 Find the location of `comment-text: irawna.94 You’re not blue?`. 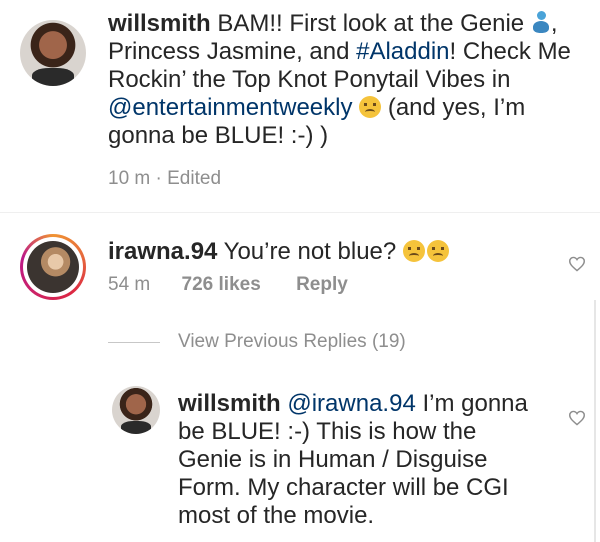

comment-text: irawna.94 You’re not blue? is located at coordinates (328, 252).